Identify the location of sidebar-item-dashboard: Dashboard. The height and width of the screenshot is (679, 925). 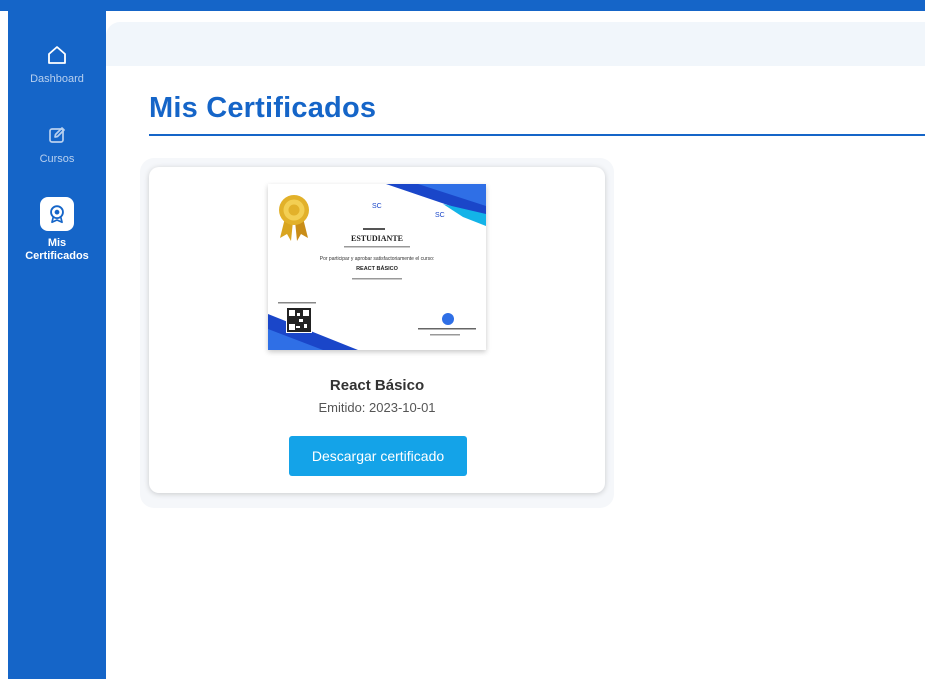
(57, 64).